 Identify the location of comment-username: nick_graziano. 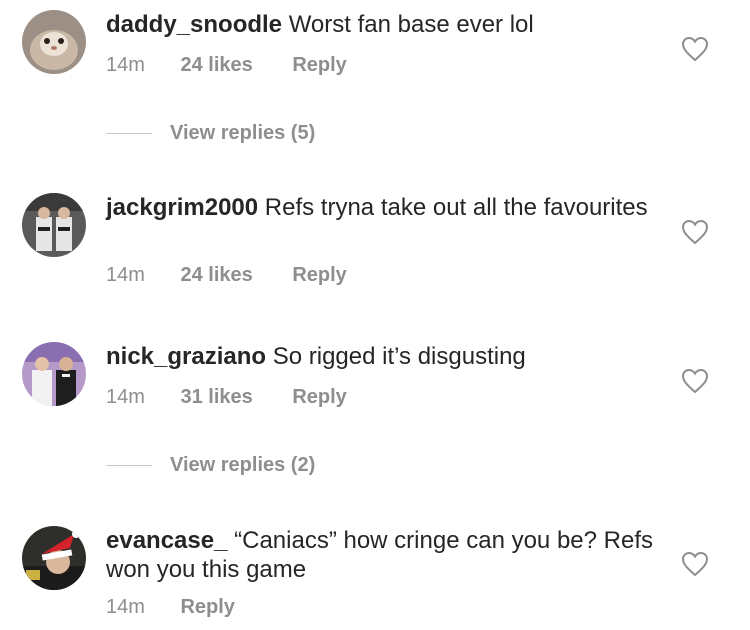
(186, 356).